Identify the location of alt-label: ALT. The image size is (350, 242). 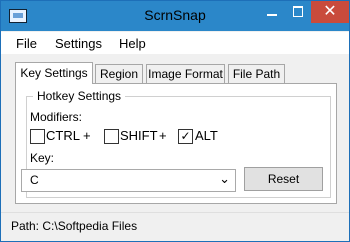
(206, 135).